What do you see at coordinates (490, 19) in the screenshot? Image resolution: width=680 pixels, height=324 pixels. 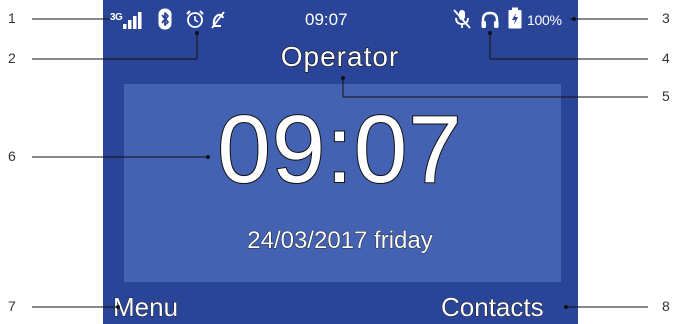 I see `headset-icon` at bounding box center [490, 19].